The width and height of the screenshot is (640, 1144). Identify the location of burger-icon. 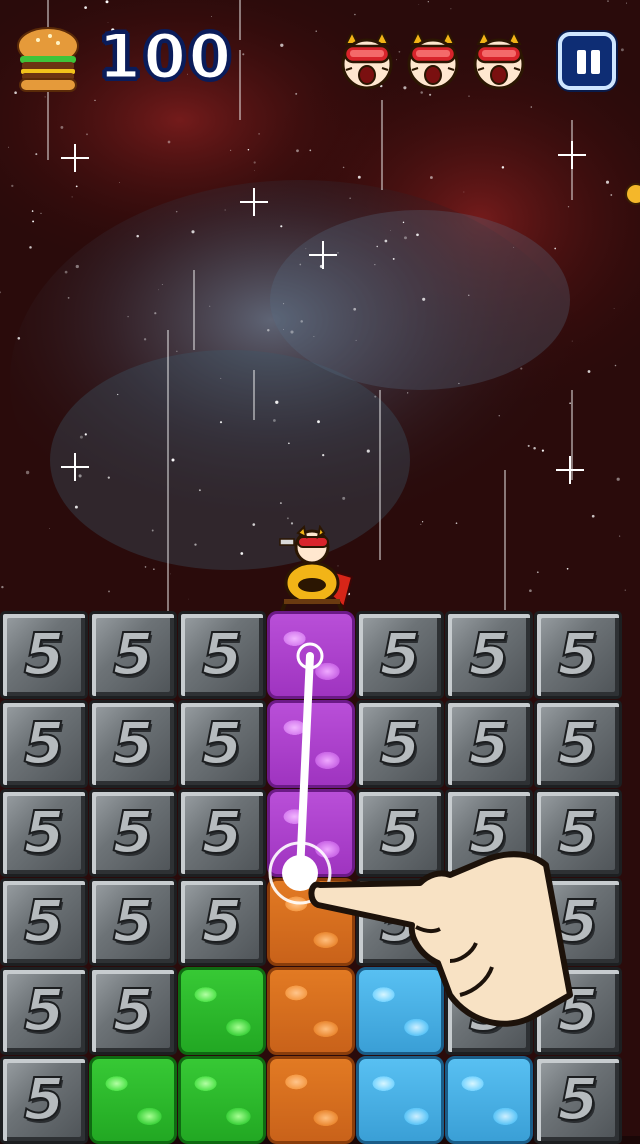
(48, 59).